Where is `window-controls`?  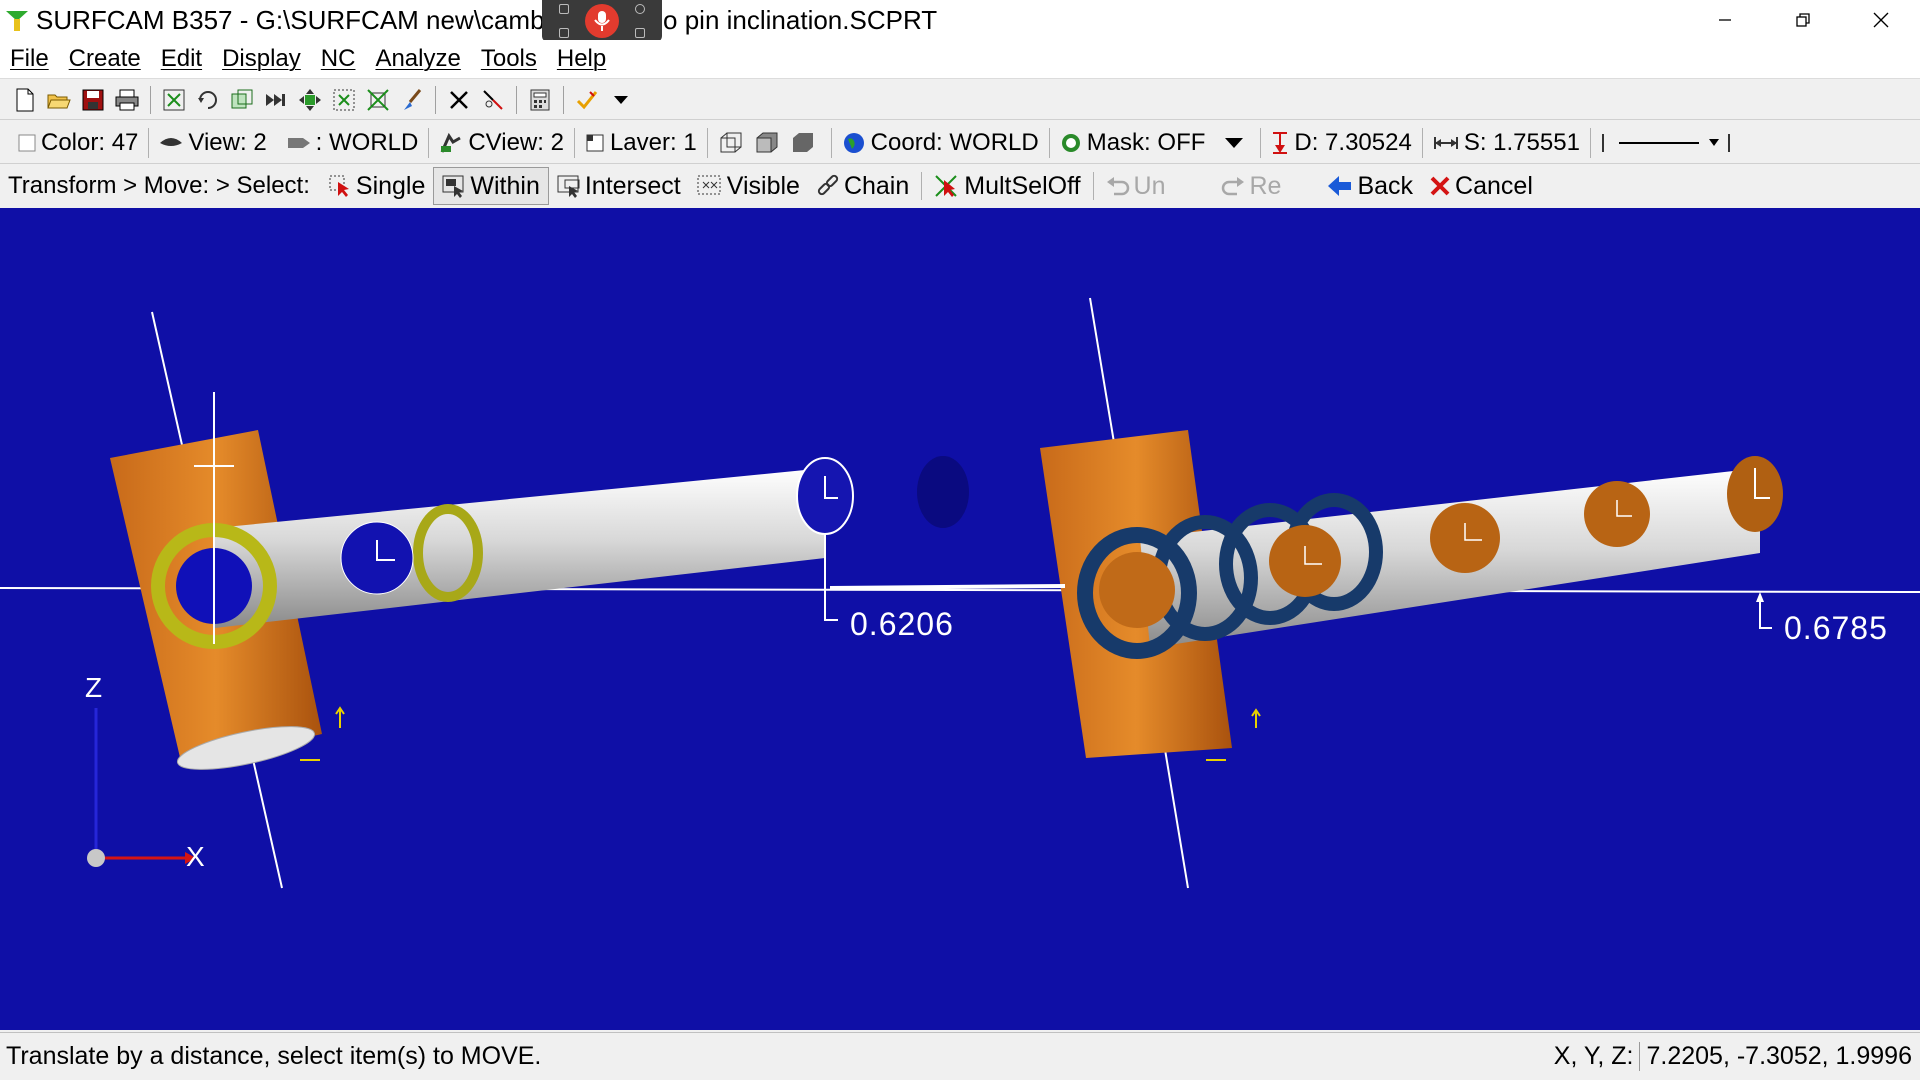
window-controls is located at coordinates (1803, 20).